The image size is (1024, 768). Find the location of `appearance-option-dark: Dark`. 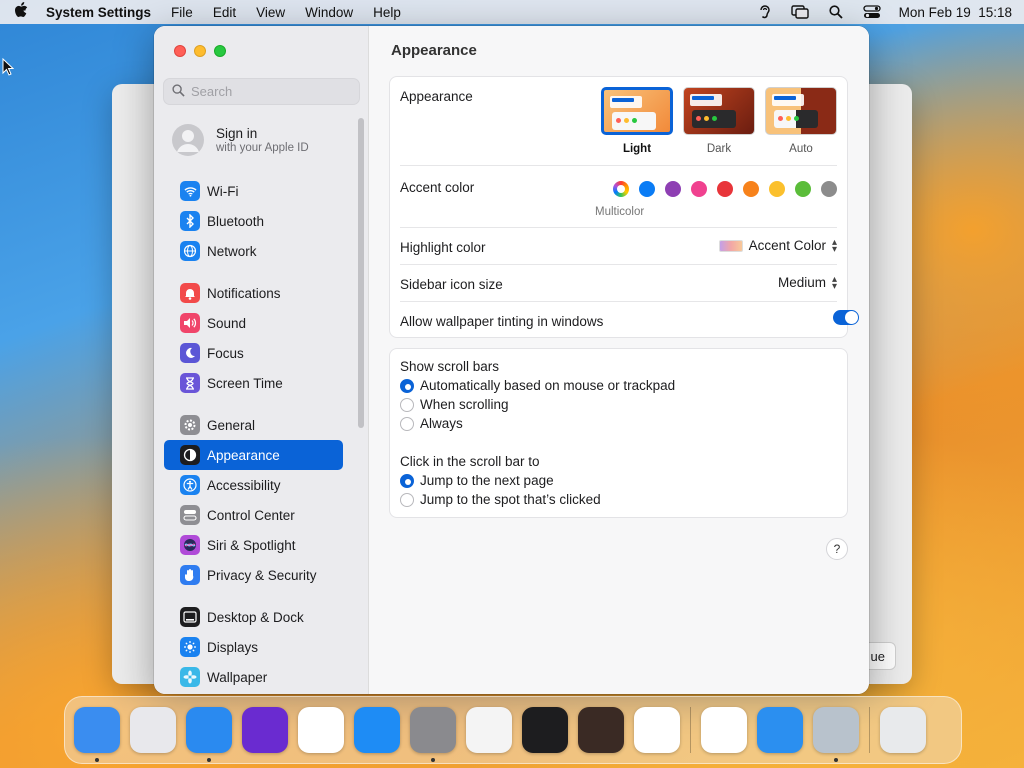

appearance-option-dark: Dark is located at coordinates (719, 121).